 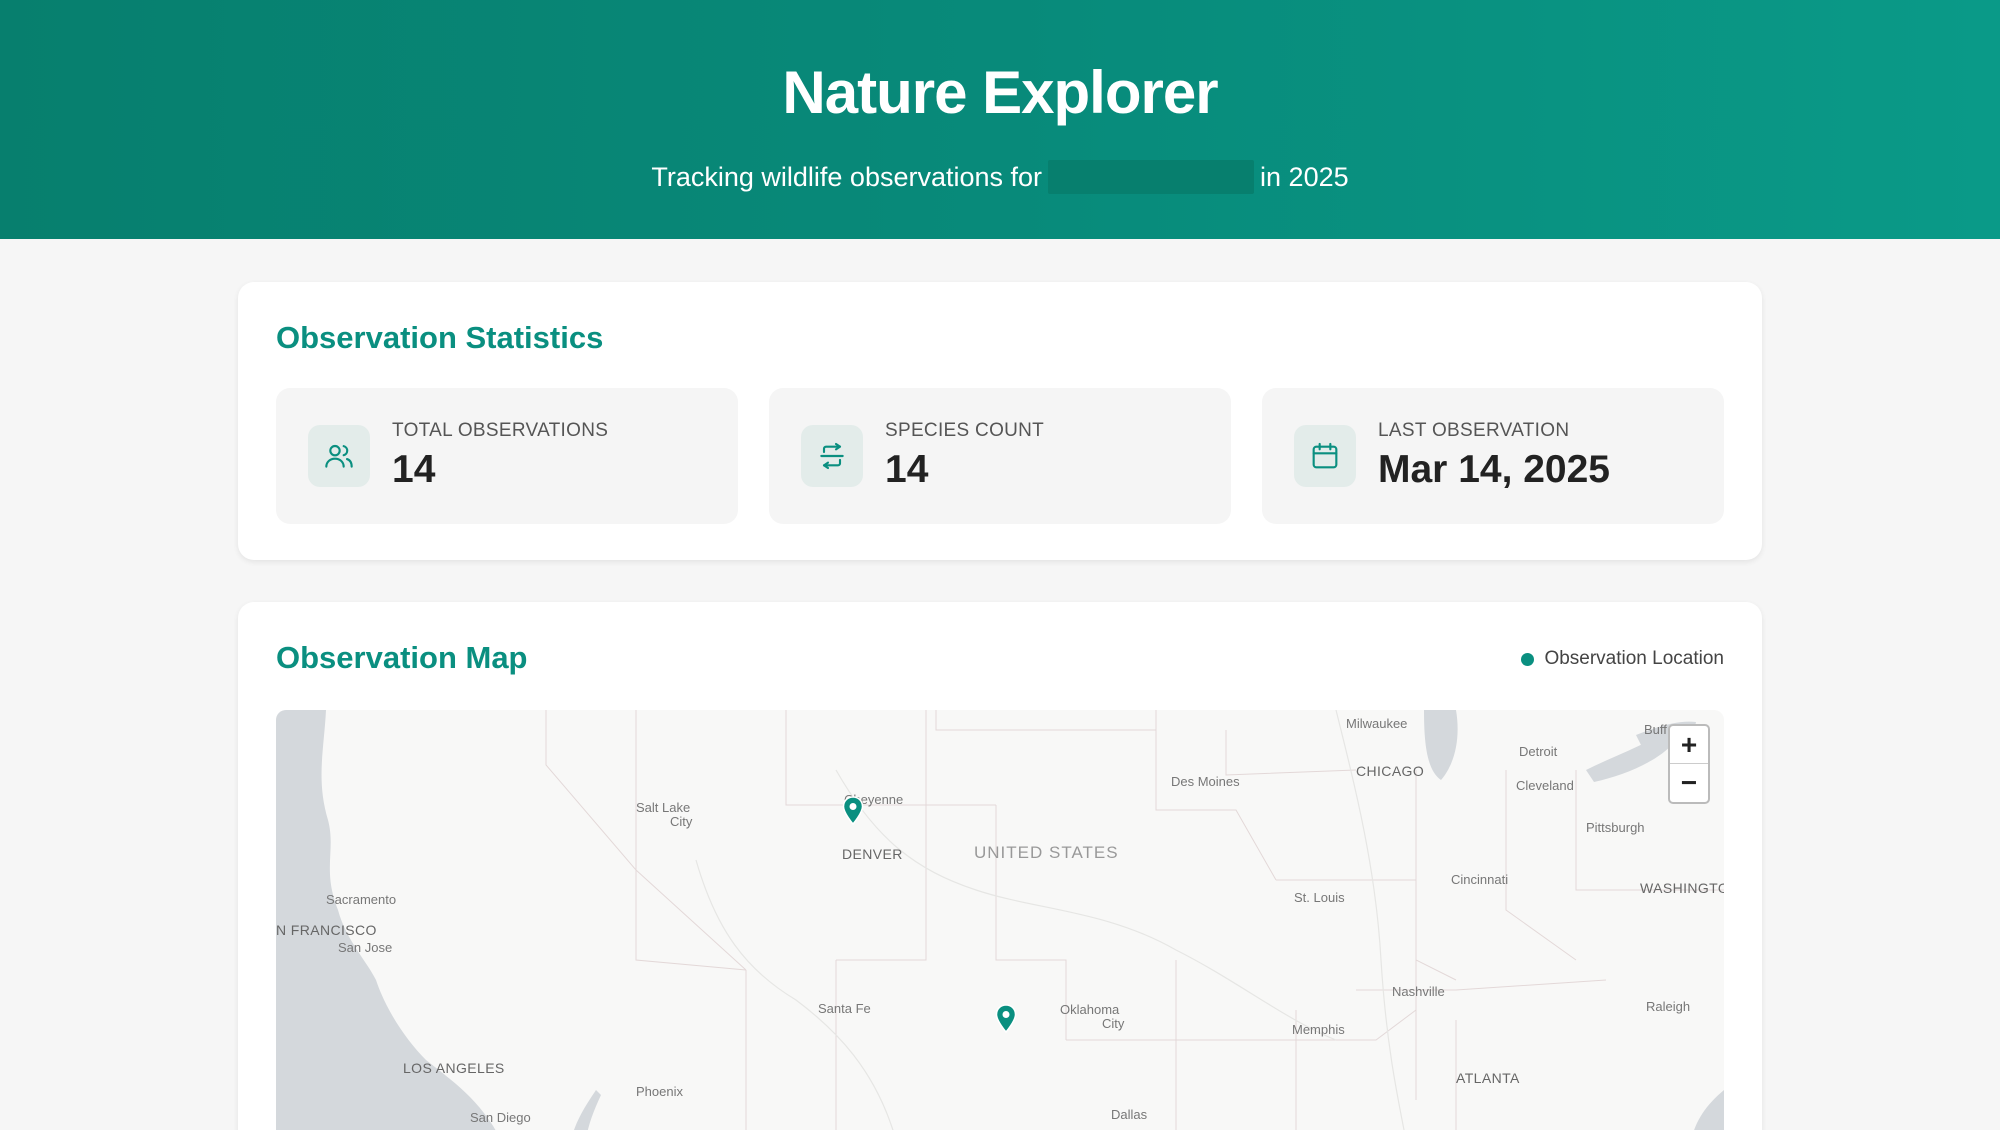 I want to click on map-city-label: Salt Lake, so click(x=663, y=807).